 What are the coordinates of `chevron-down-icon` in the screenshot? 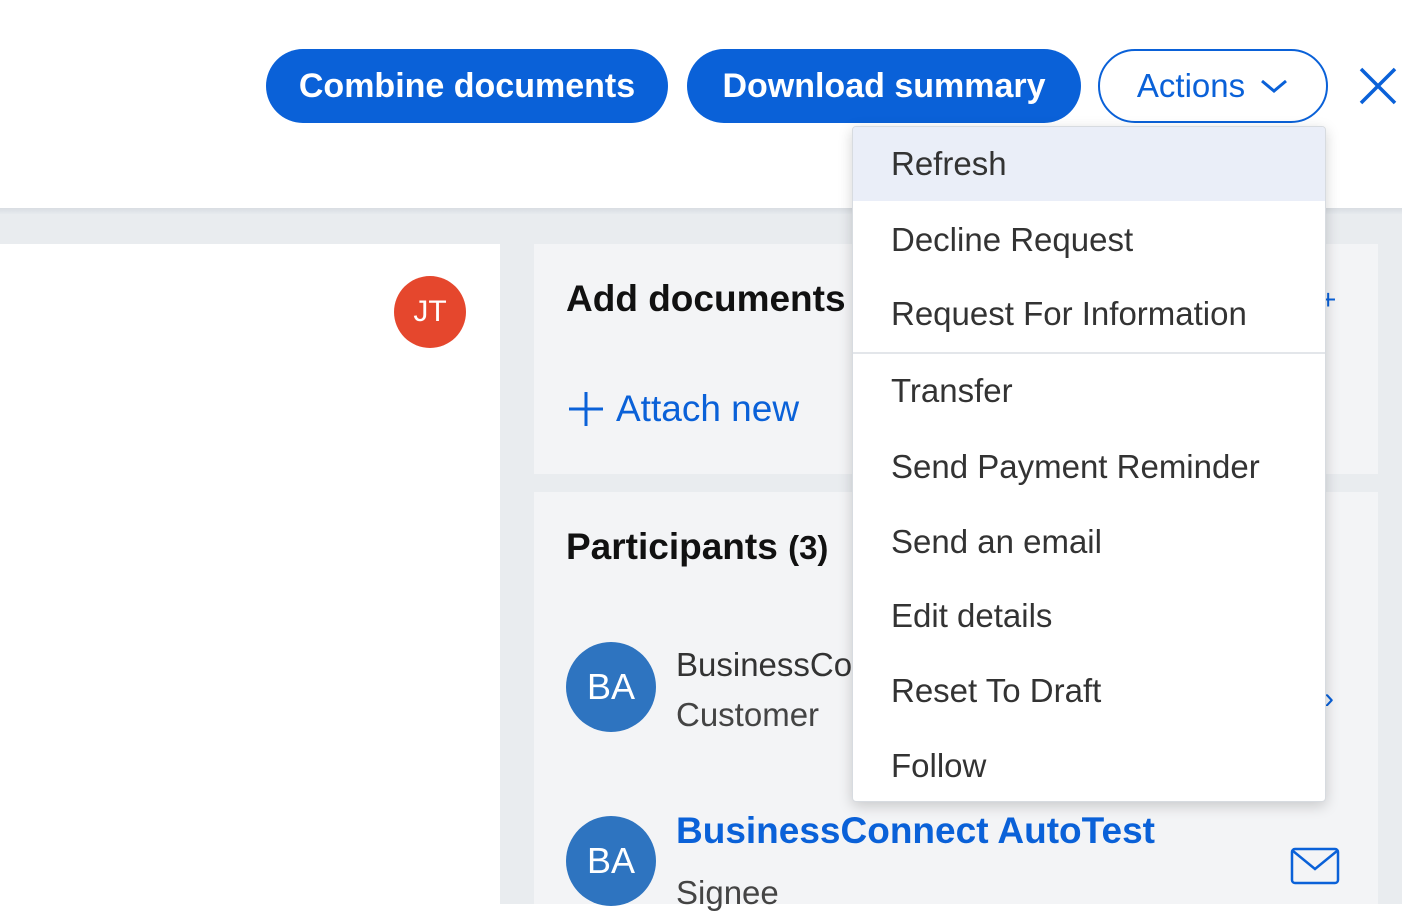 It's located at (1274, 86).